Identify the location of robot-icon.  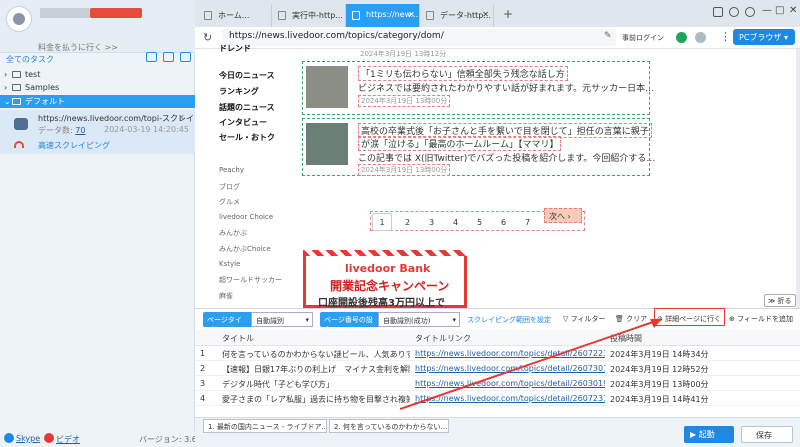
(21, 124).